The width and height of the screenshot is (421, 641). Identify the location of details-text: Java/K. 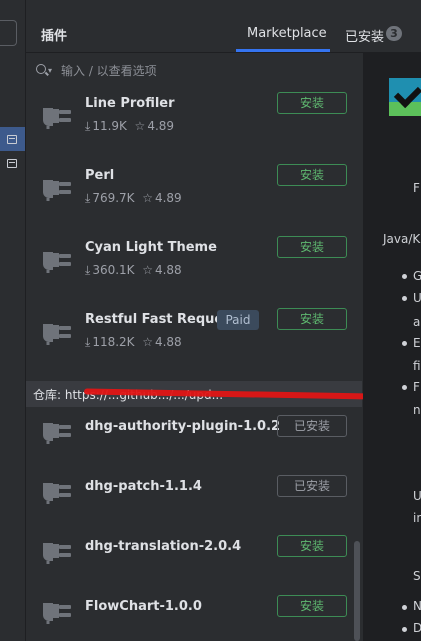
(402, 239).